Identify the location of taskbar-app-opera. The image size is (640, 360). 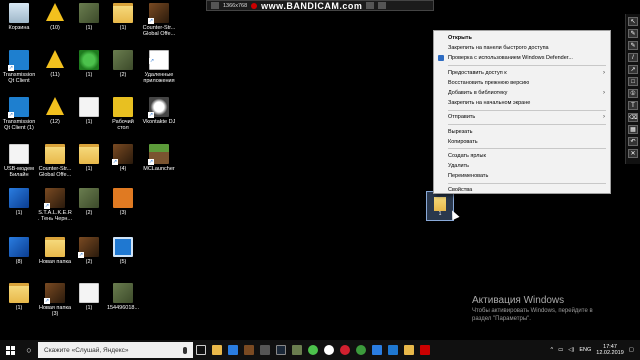
(345, 350).